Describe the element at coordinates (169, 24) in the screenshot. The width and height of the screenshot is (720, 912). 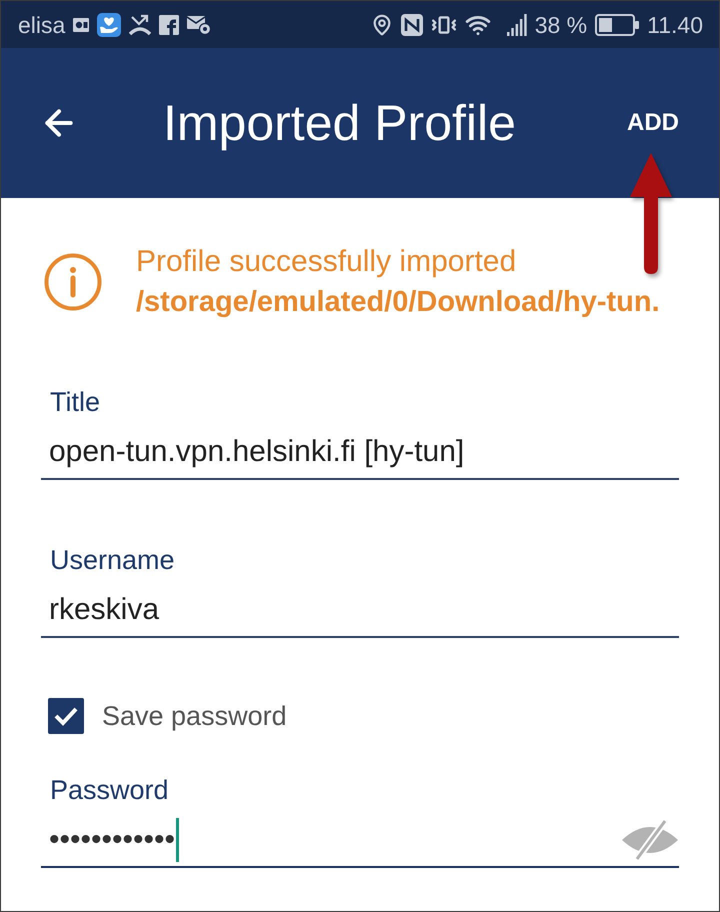
I see `social-app-icon` at that location.